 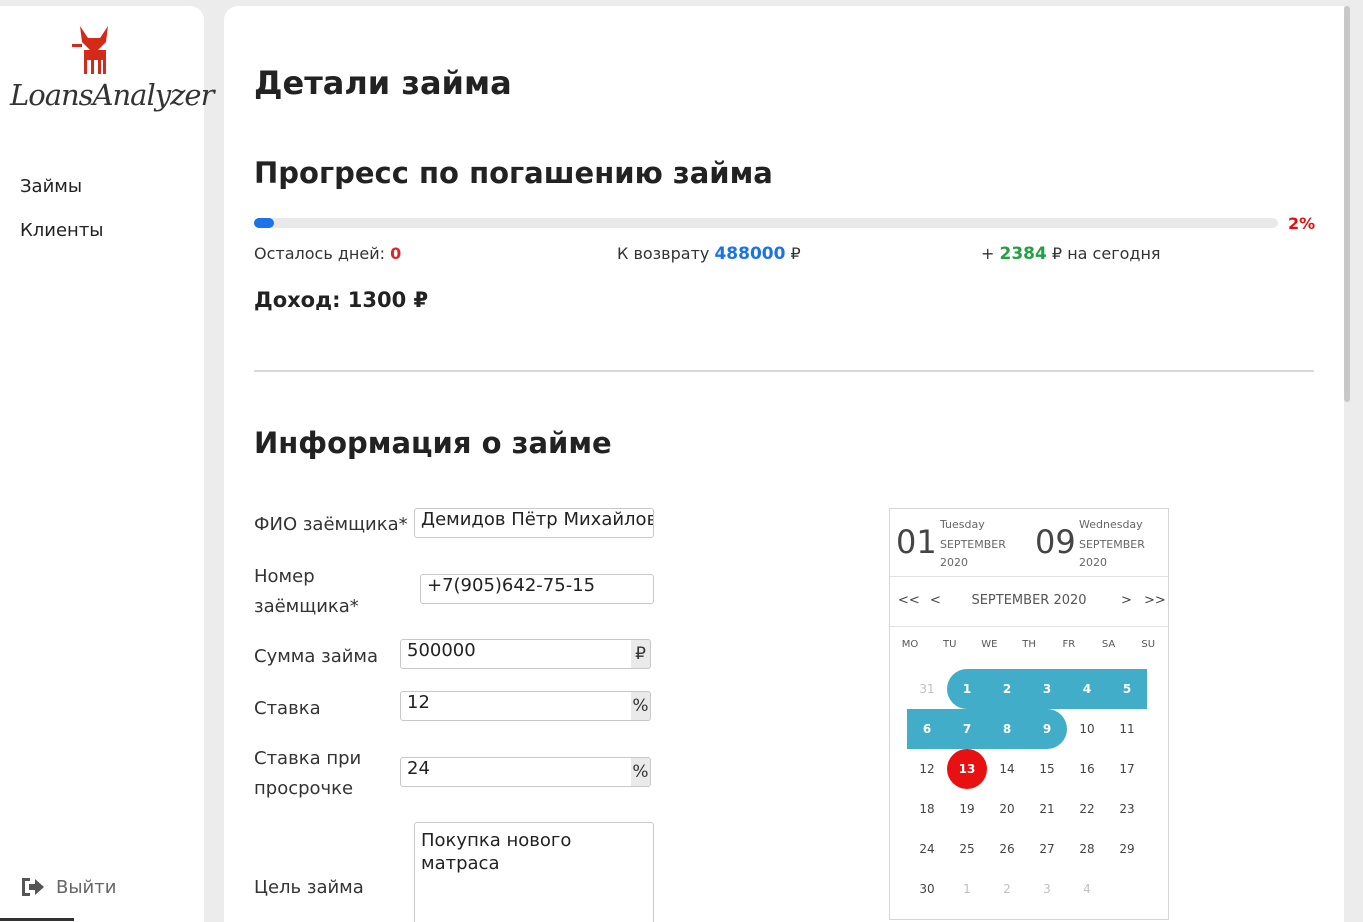 I want to click on info-heading: Информация о займе, so click(x=433, y=443).